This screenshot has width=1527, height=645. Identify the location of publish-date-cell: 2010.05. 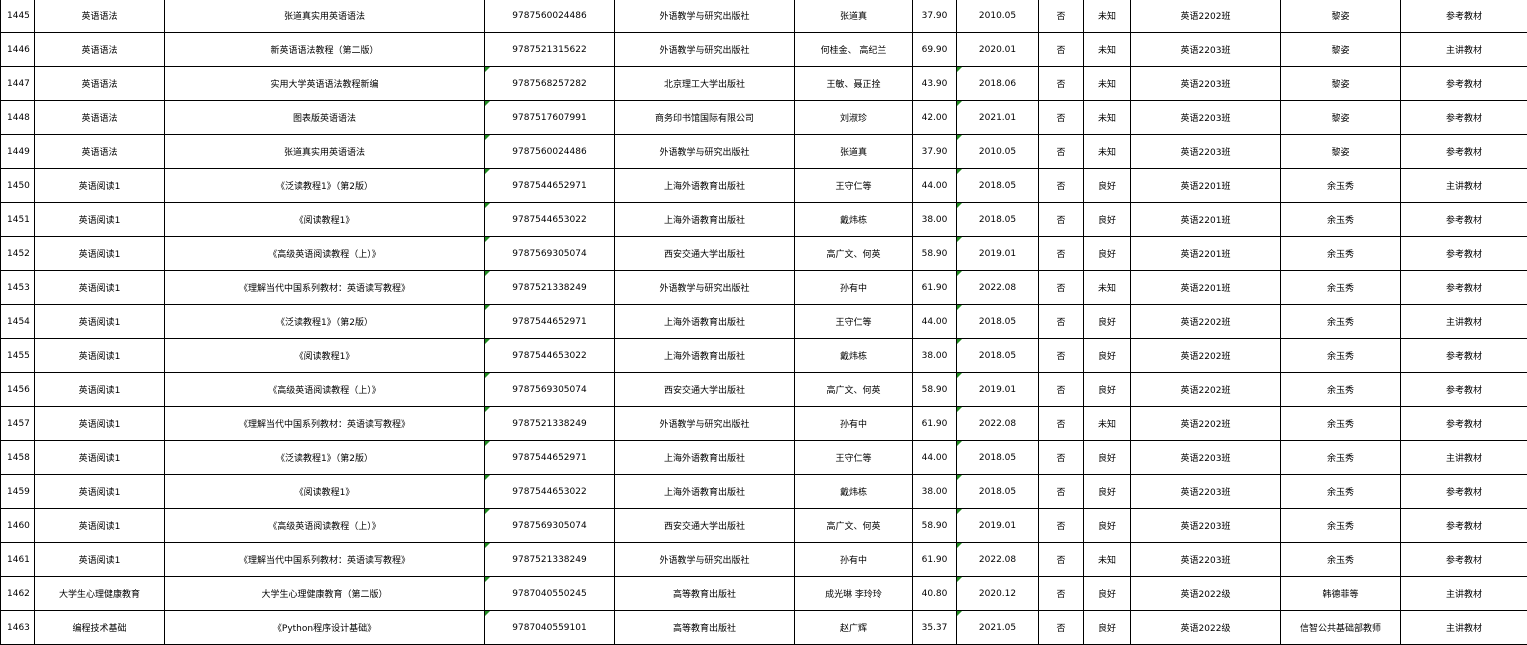
(998, 16).